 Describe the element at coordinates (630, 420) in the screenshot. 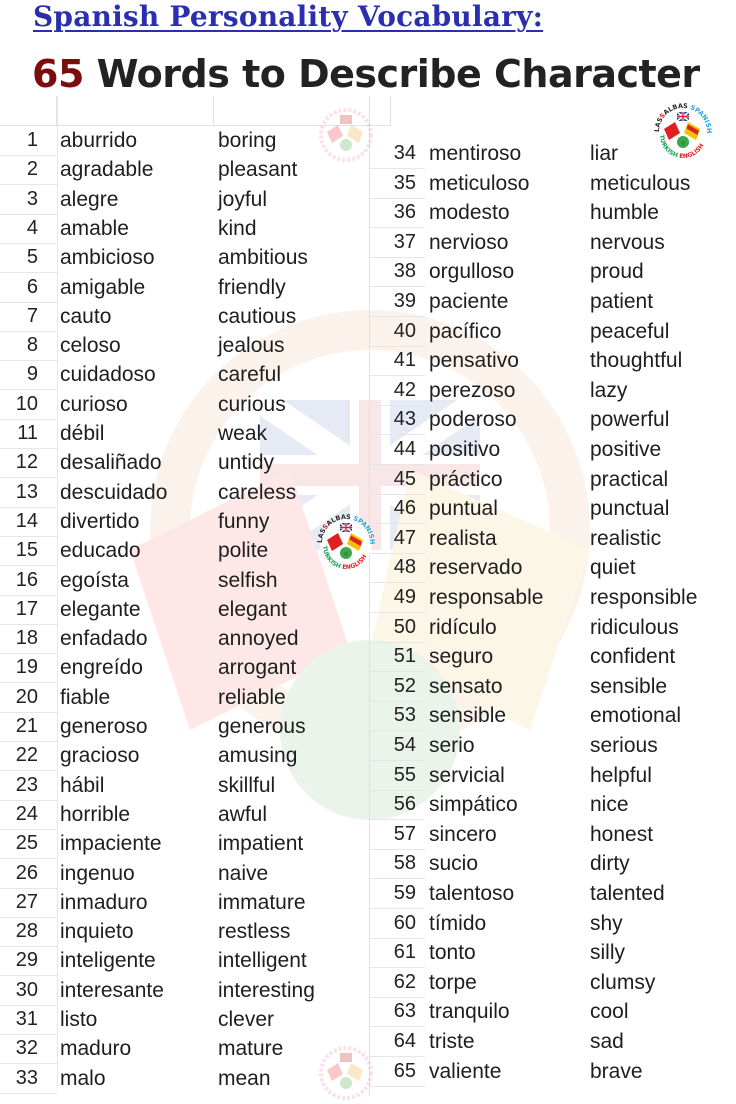

I see `english-translation: powerful` at that location.